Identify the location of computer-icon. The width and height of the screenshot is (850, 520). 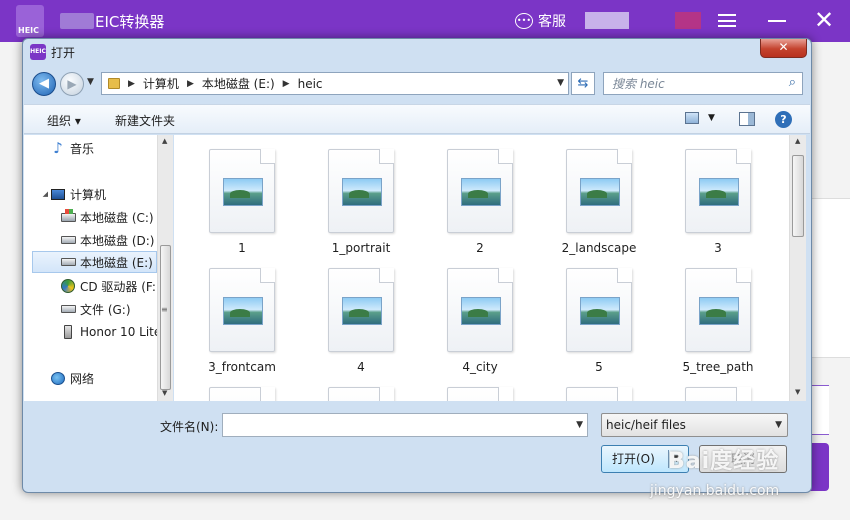
(58, 194).